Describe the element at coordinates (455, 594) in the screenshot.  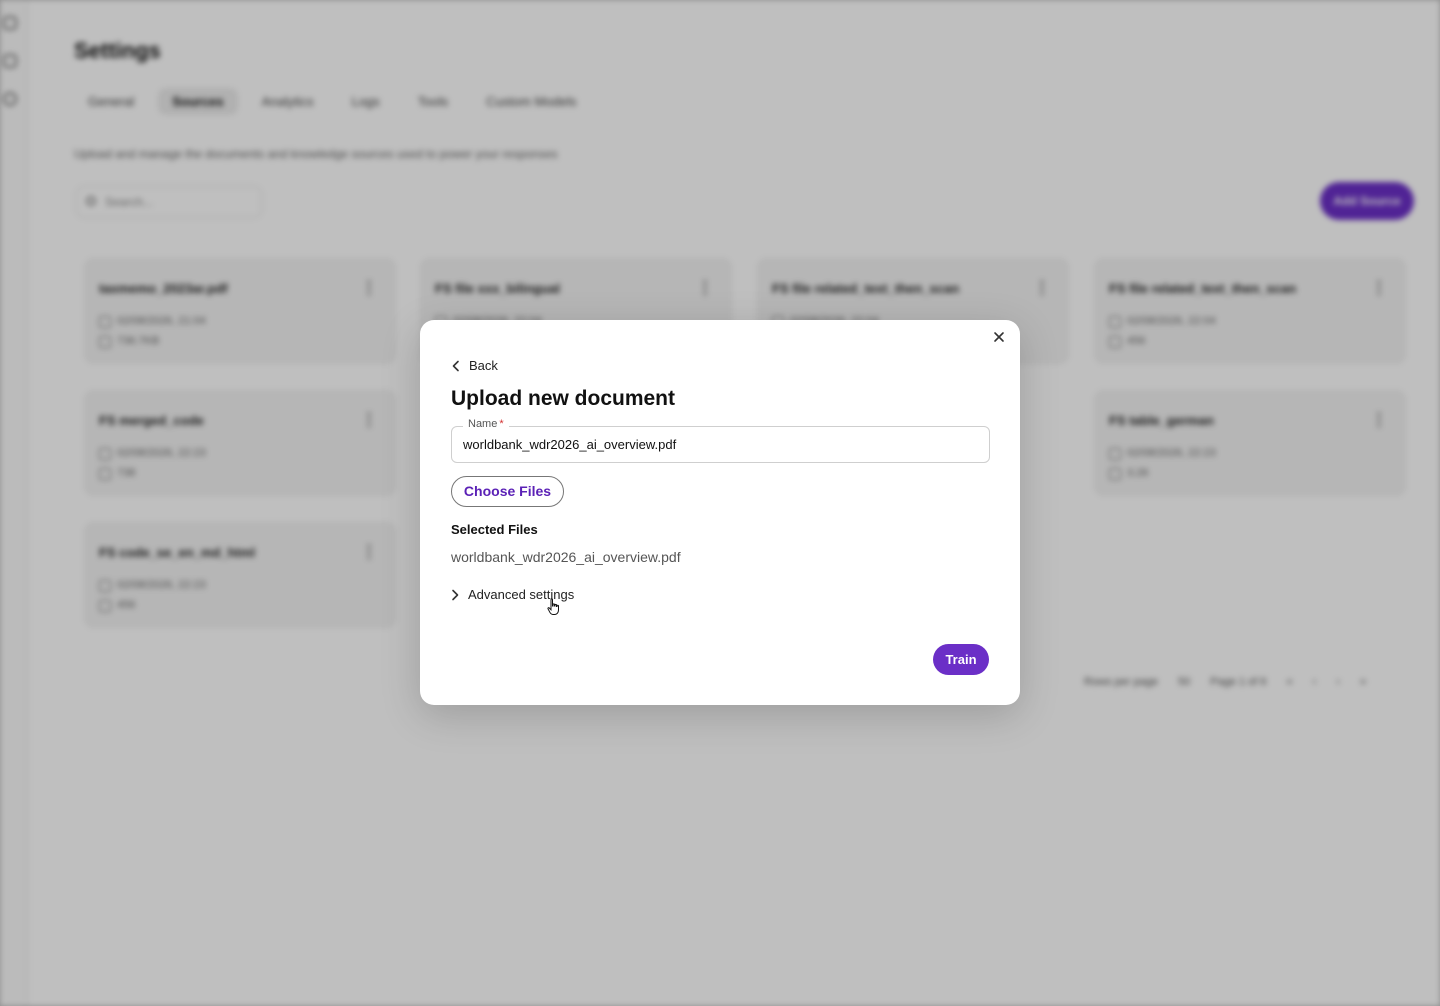
I see `chevron-right-icon` at that location.